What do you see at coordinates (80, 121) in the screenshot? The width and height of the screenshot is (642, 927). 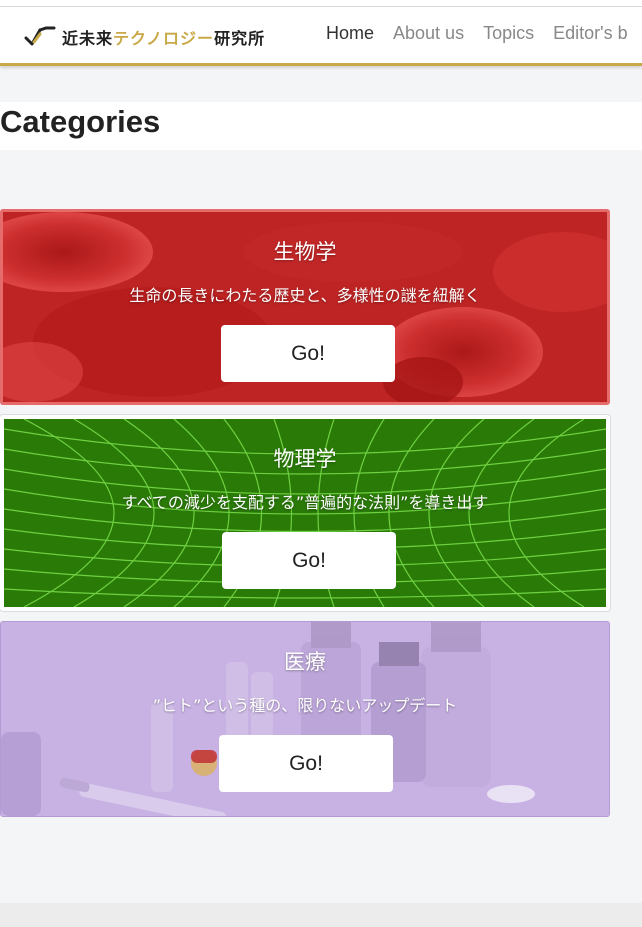 I see `page-title: Categories` at bounding box center [80, 121].